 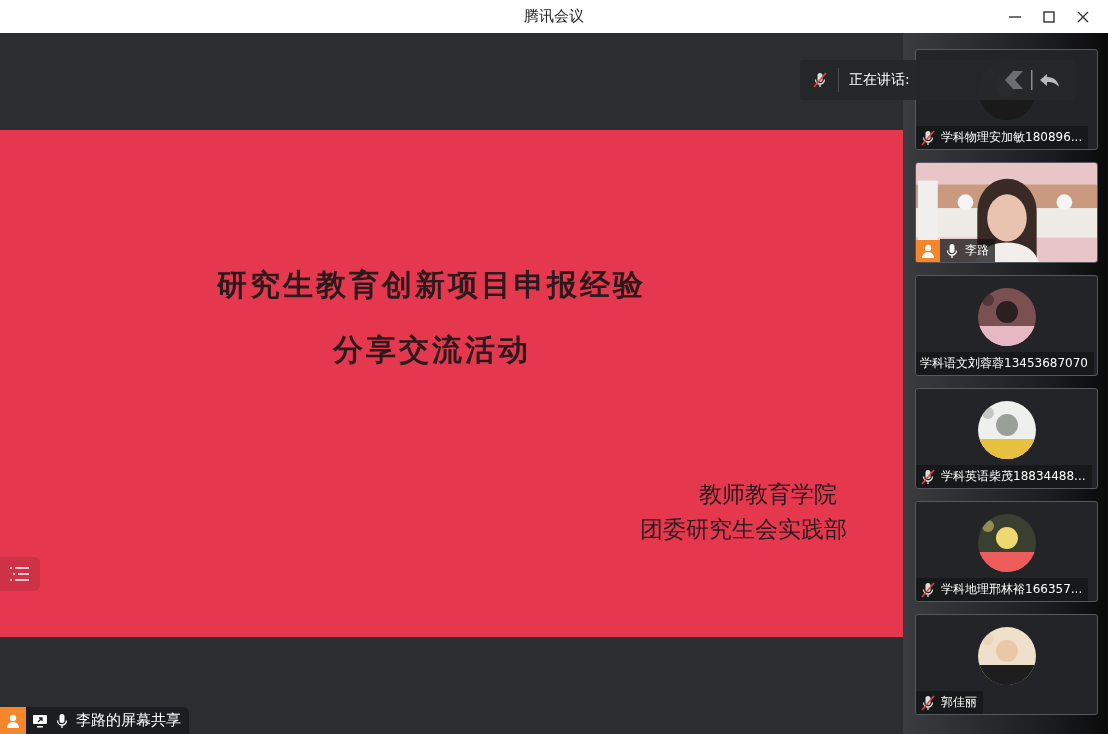 I want to click on speaking-label: 正在讲话:, so click(x=879, y=80).